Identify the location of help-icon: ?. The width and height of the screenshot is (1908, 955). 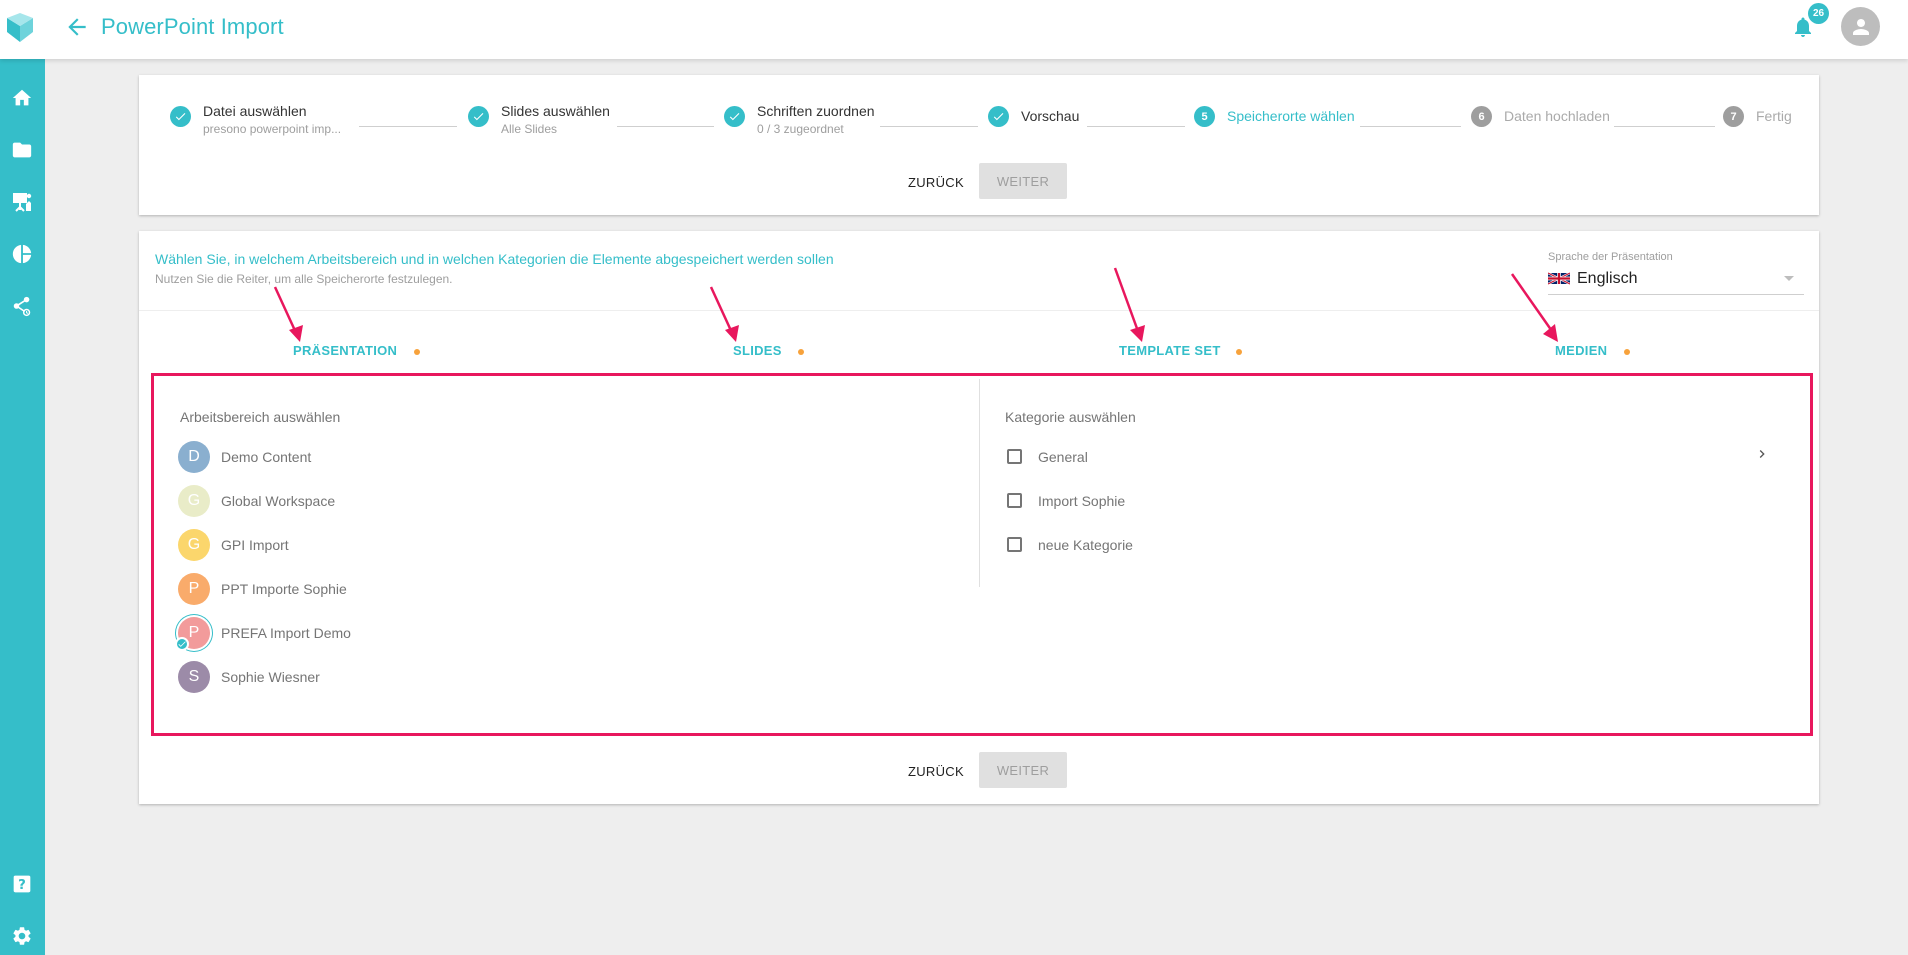
(22, 884).